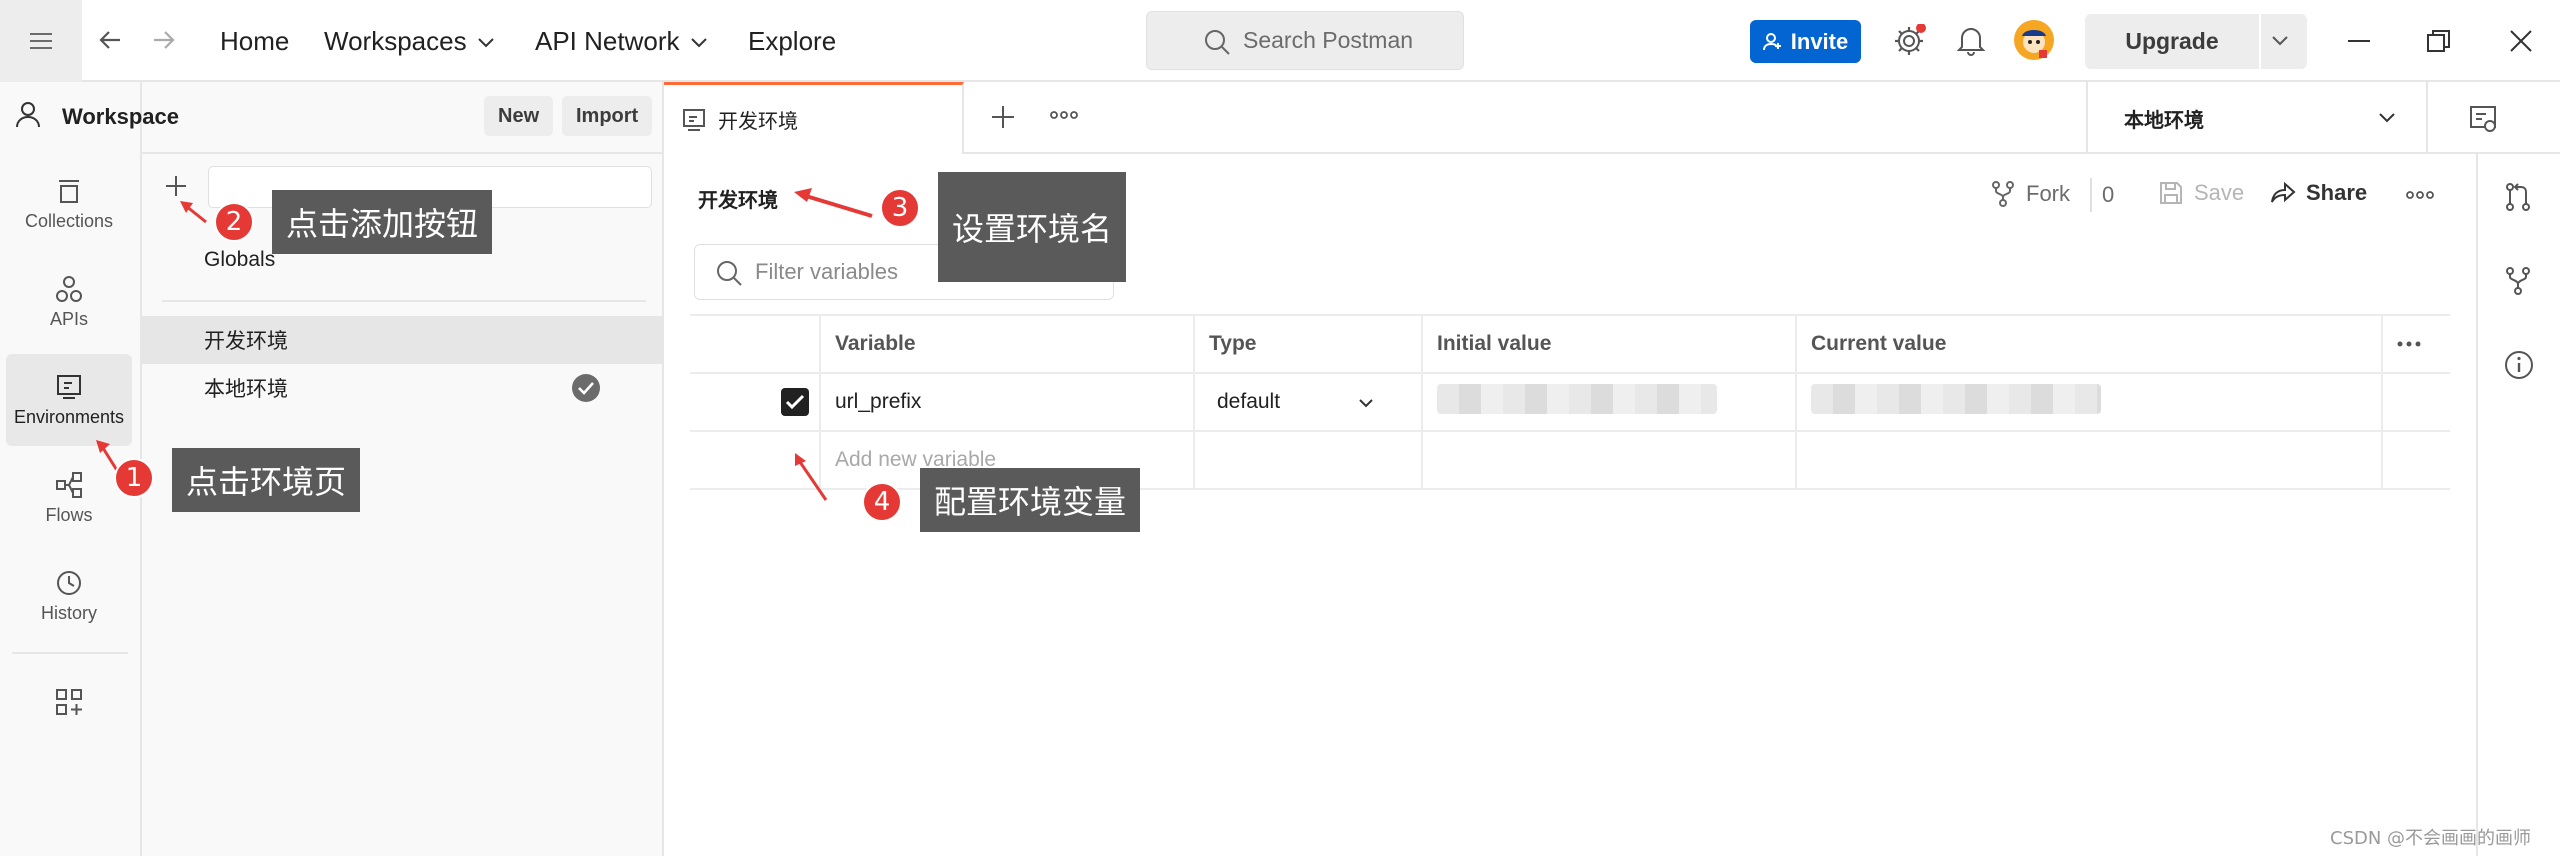  I want to click on annotation-callout: 点击添加按钮, so click(382, 222).